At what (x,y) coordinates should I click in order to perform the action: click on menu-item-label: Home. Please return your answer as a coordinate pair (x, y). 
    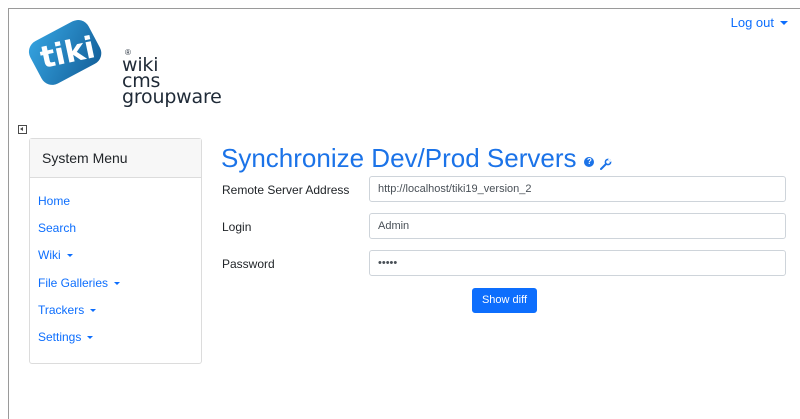
    Looking at the image, I should click on (54, 201).